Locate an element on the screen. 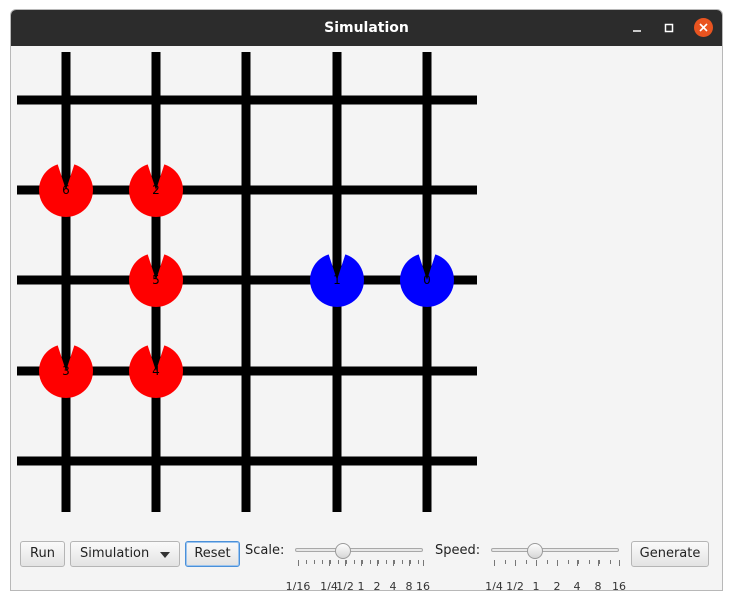 The height and width of the screenshot is (599, 731). generate-button: Generate is located at coordinates (670, 554).